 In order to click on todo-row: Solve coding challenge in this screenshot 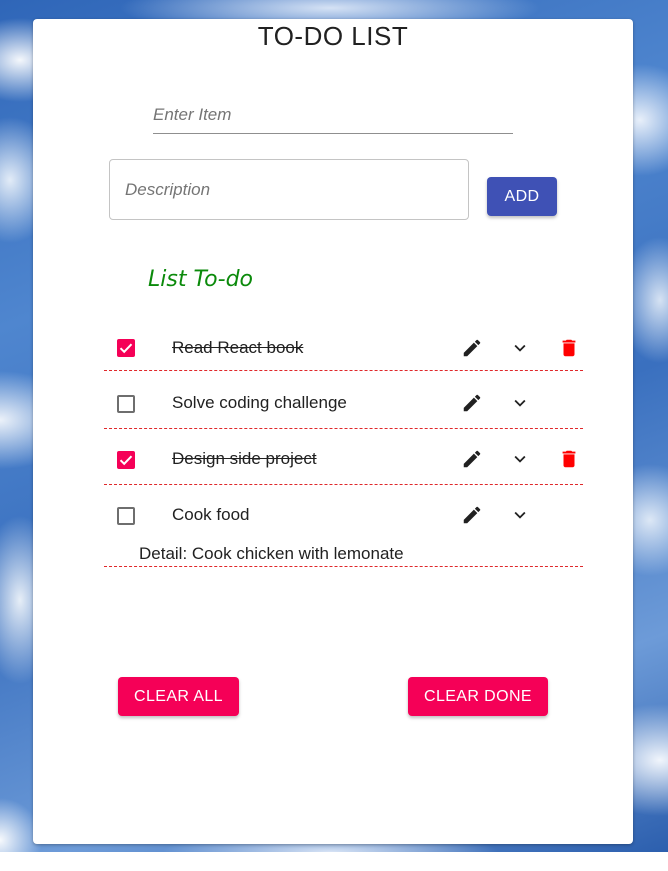, I will do `click(343, 400)`.